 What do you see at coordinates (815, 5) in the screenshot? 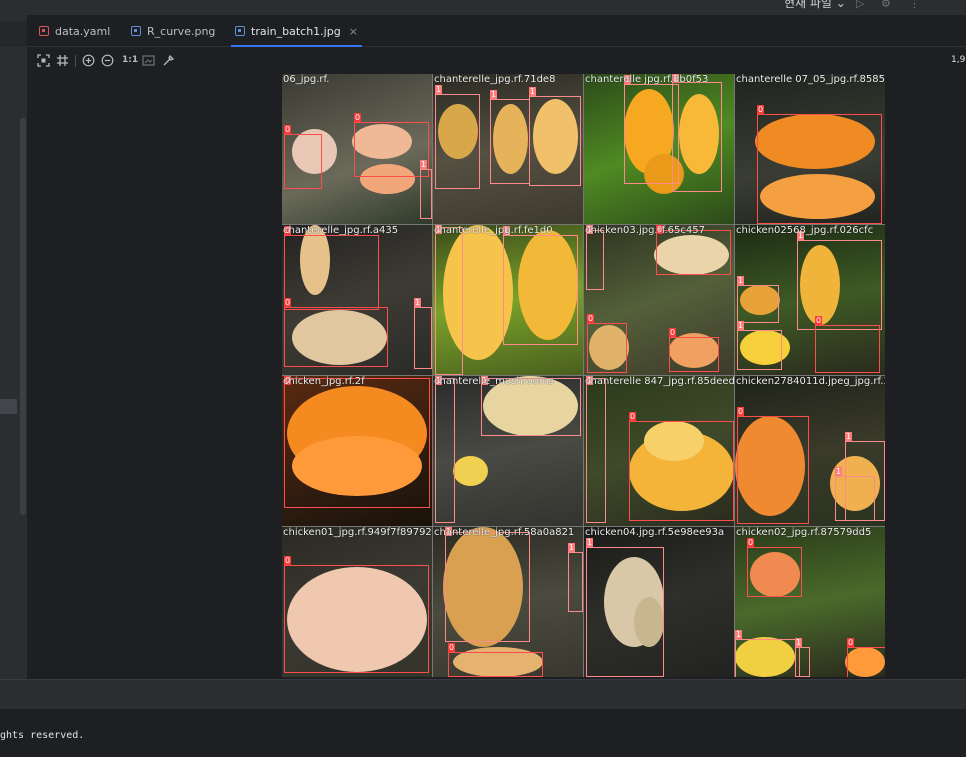
I see `run-config-selector: 현재 파일 ⌄` at bounding box center [815, 5].